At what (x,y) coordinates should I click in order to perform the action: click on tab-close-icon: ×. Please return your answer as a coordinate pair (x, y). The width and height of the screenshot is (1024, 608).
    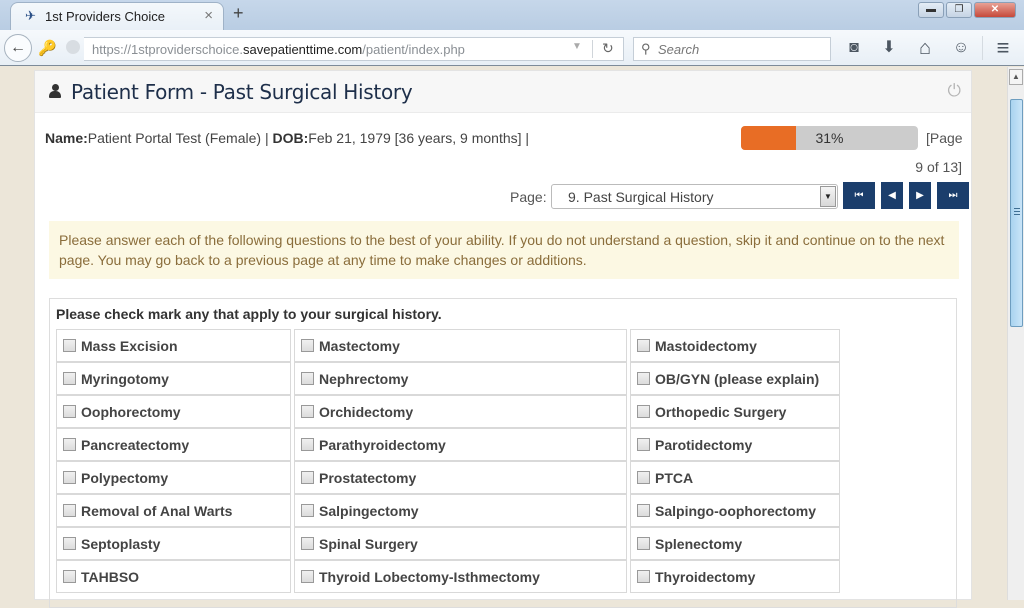
    Looking at the image, I should click on (208, 15).